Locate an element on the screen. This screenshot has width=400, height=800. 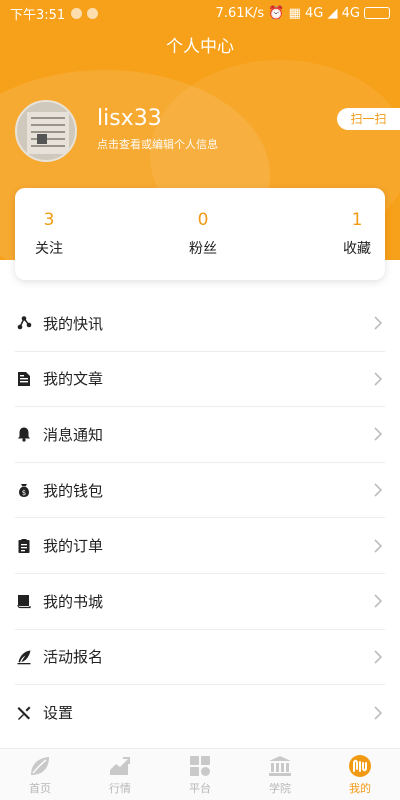
avatar-image is located at coordinates (48, 133).